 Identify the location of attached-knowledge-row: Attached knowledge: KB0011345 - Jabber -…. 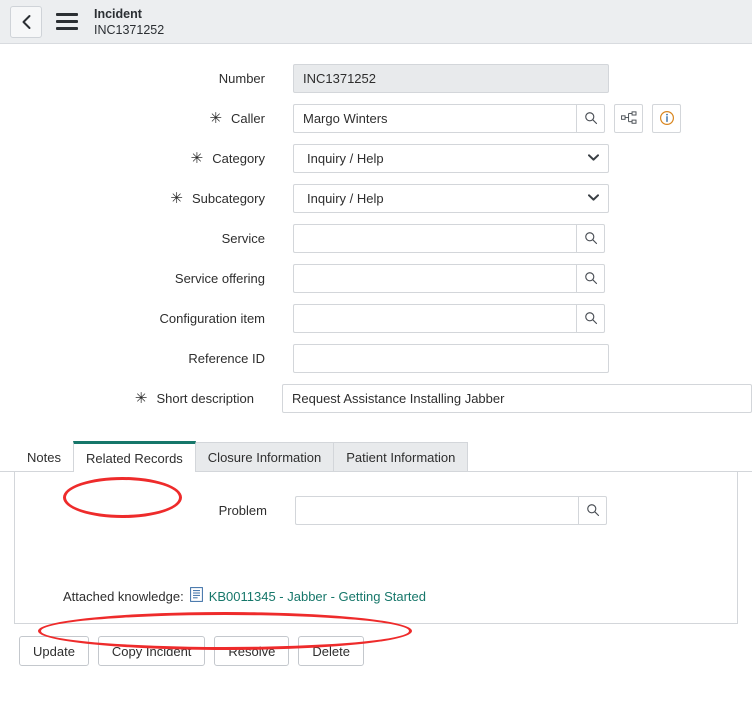
(244, 596).